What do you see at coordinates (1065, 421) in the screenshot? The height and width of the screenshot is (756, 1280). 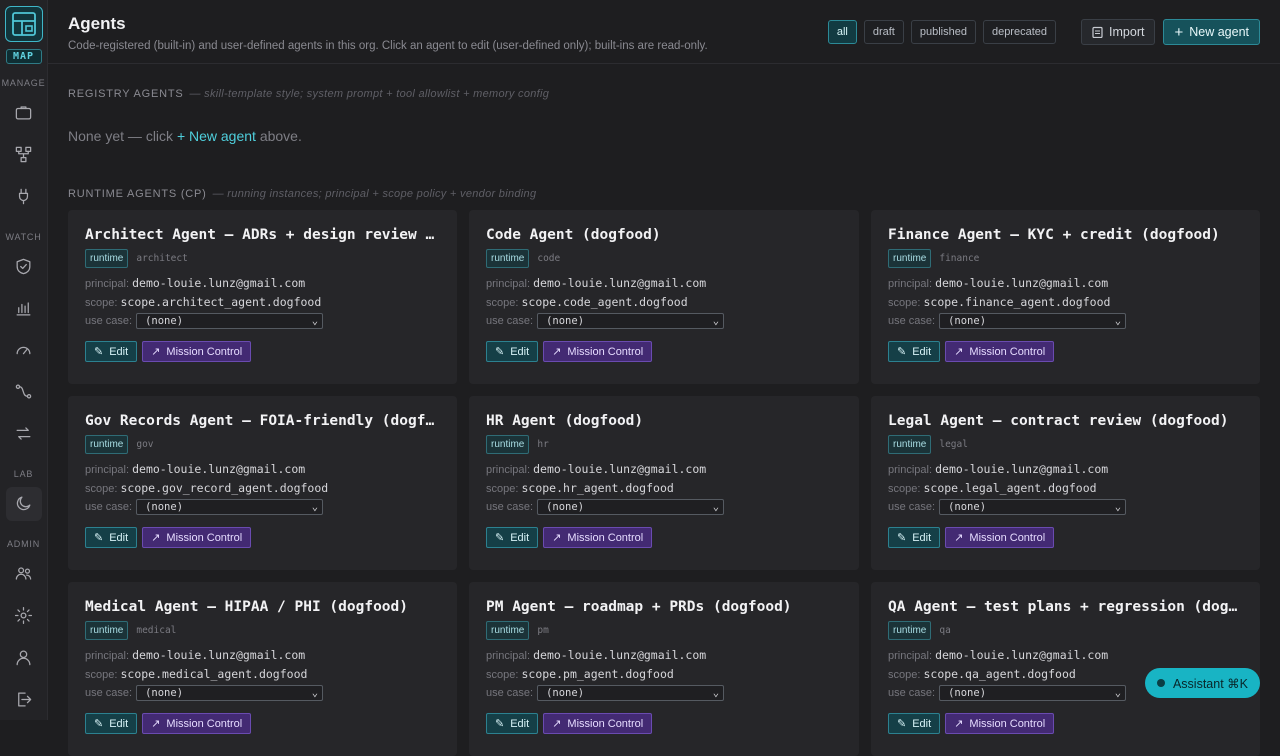 I see `agent-name: Legal Agent — contract review (dogfood)` at bounding box center [1065, 421].